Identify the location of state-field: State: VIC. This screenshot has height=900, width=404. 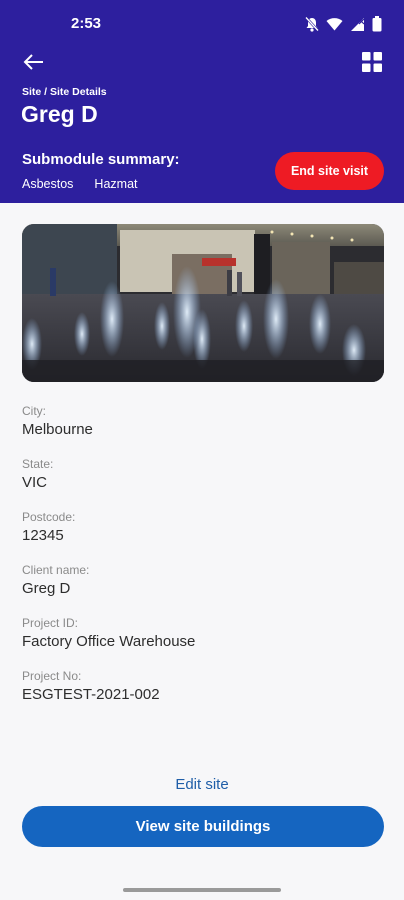
(37, 474).